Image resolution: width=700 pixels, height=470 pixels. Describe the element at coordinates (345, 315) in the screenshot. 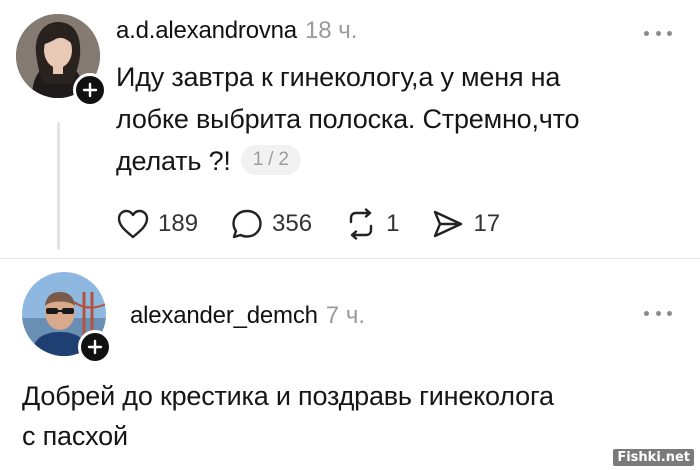

I see `reply-timestamp: 7 ч.` at that location.